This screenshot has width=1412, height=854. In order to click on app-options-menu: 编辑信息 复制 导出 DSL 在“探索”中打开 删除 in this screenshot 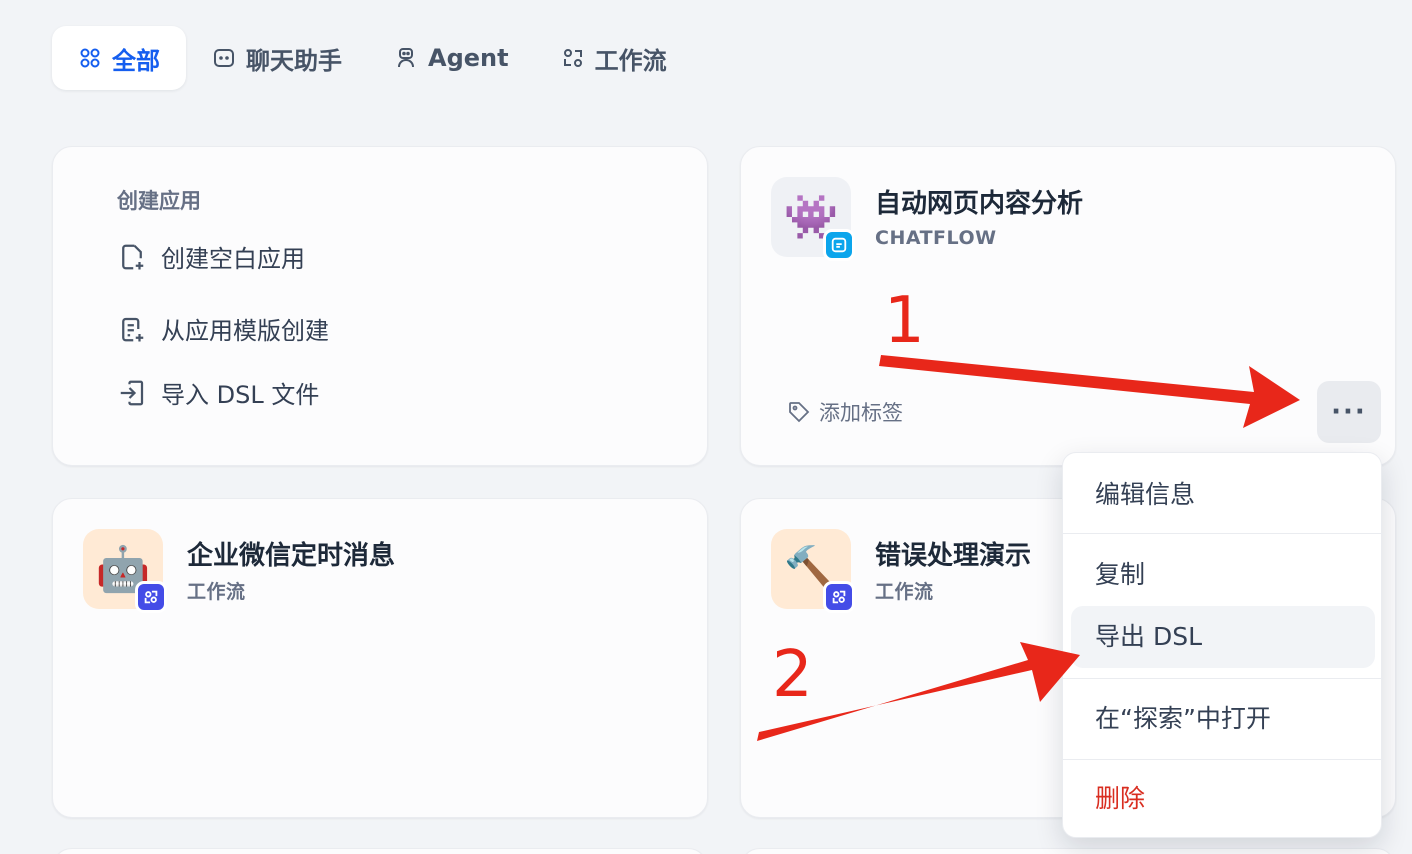, I will do `click(1222, 645)`.